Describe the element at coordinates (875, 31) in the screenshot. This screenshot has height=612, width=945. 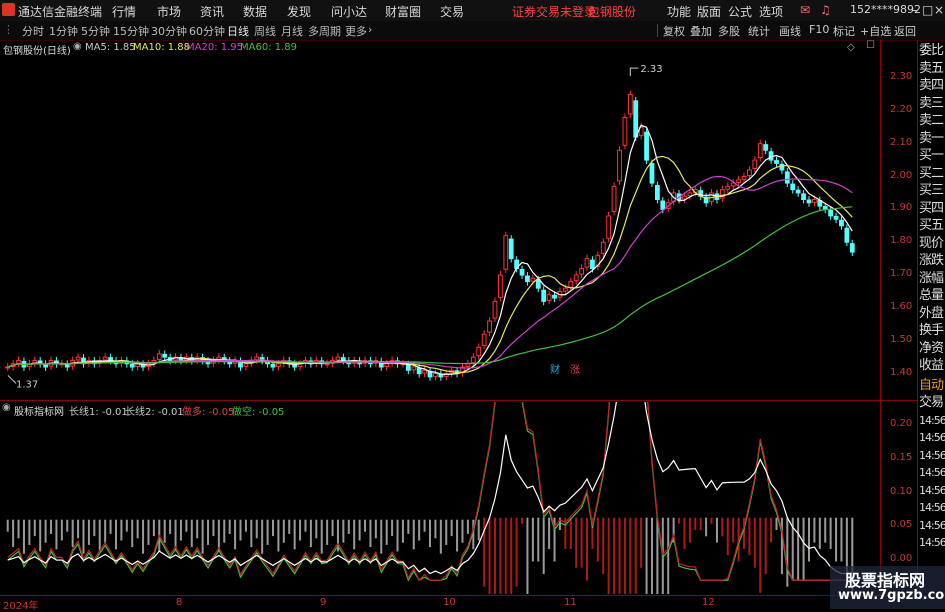
I see `btn-add-watchlist: +自选` at that location.